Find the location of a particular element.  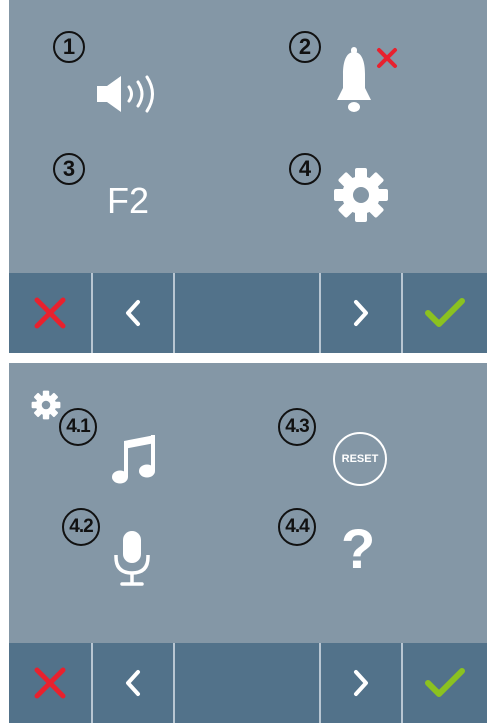

reset-button: RESET is located at coordinates (360, 459).